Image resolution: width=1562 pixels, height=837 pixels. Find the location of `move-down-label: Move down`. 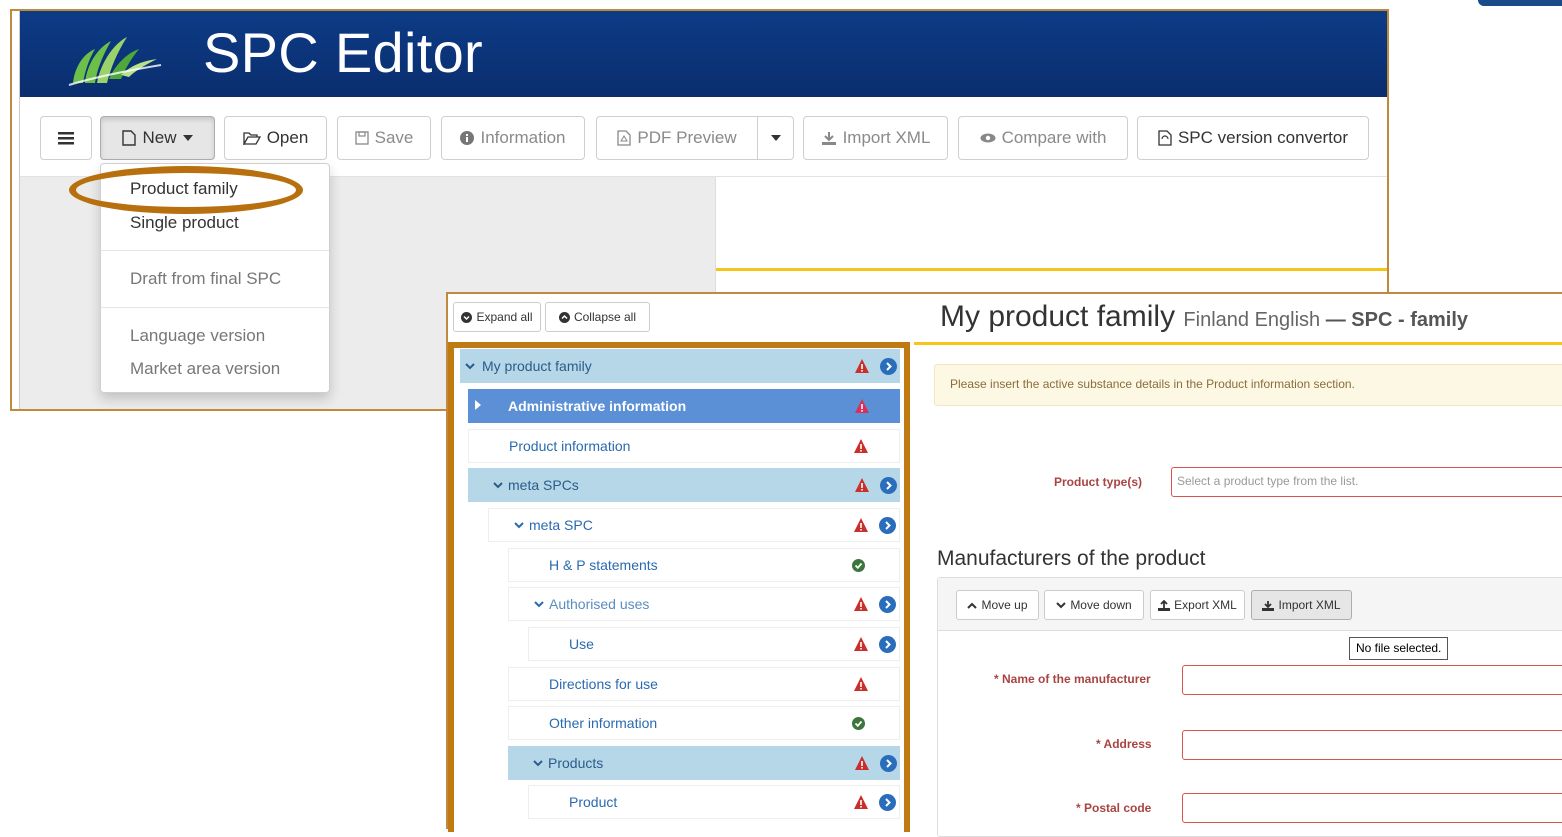

move-down-label: Move down is located at coordinates (1101, 605).